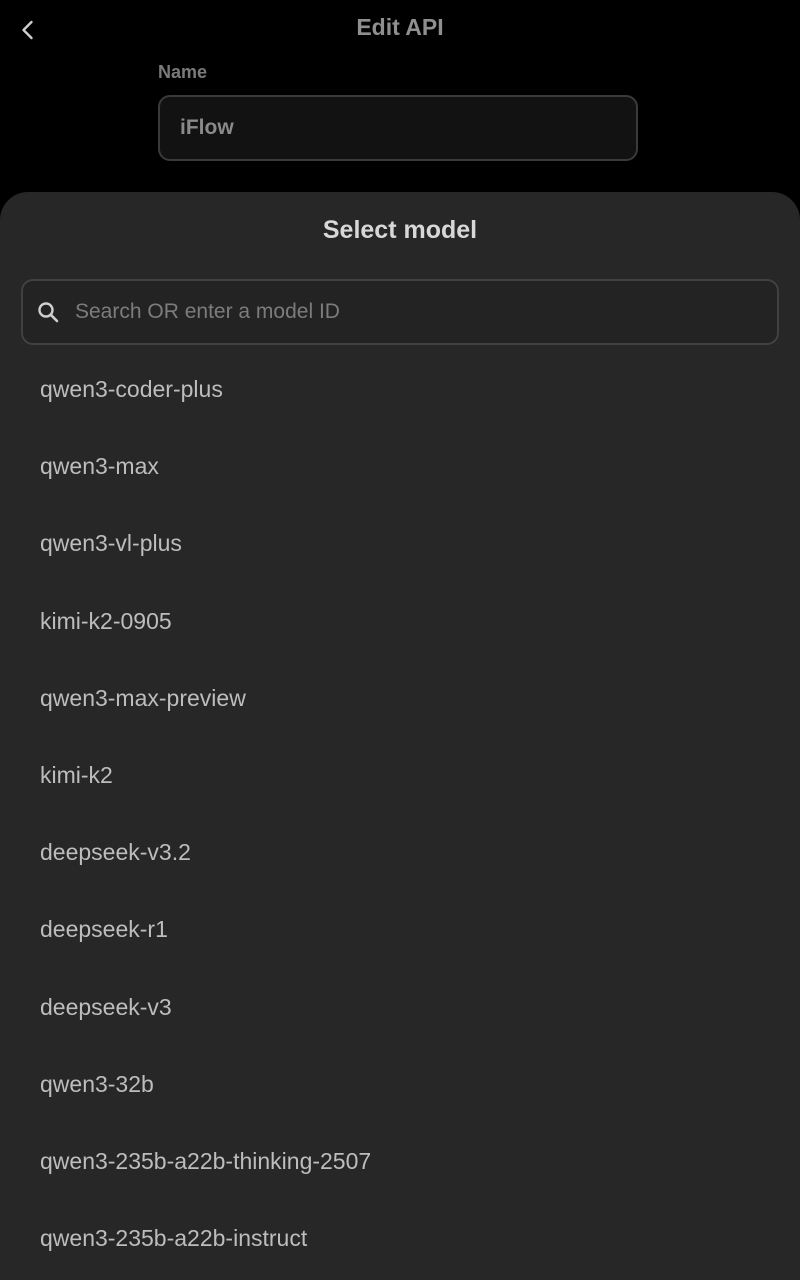 The width and height of the screenshot is (800, 1280). Describe the element at coordinates (400, 230) in the screenshot. I see `sheet-title: Select model` at that location.